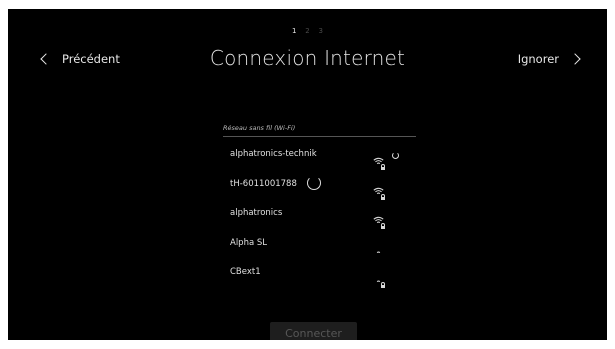  I want to click on step-3: 3, so click(320, 31).